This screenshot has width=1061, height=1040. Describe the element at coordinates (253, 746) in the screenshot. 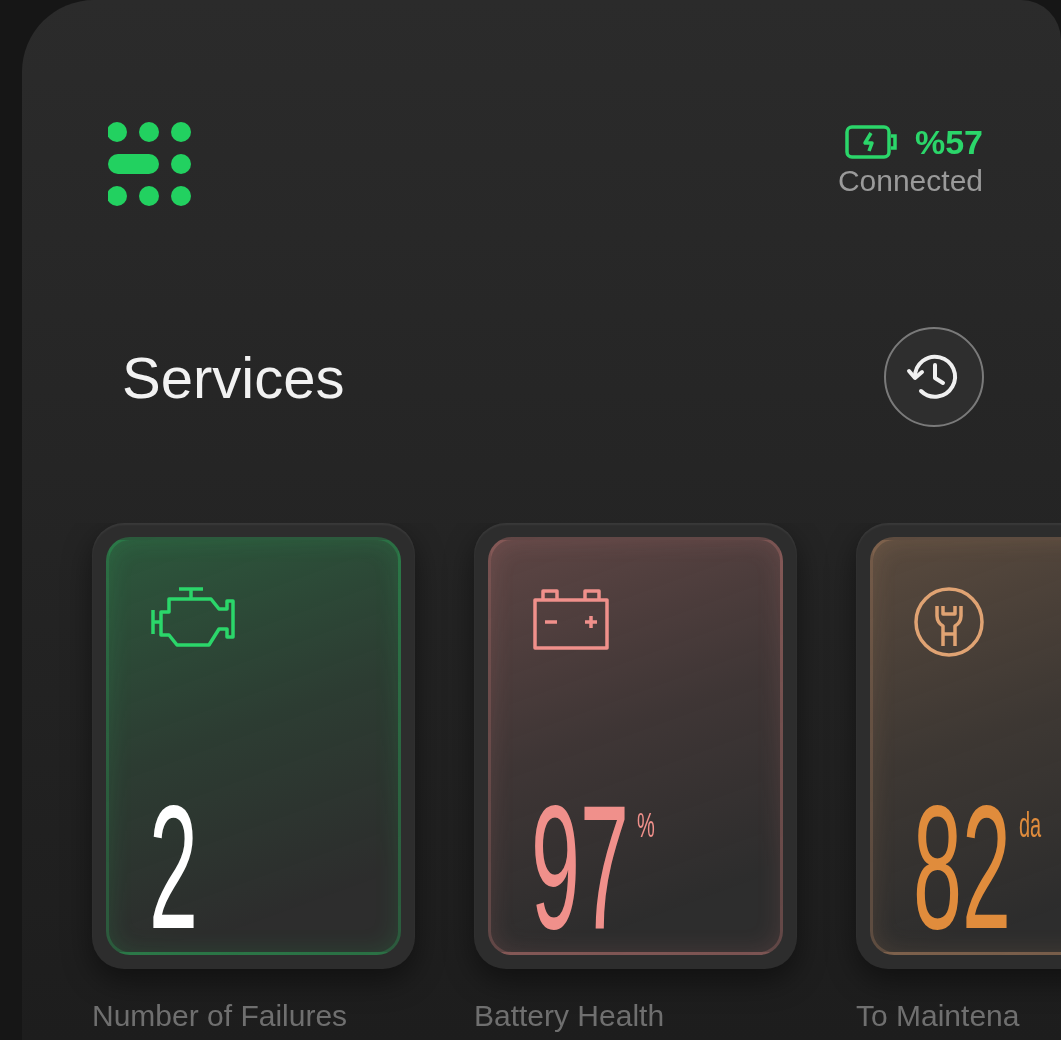

I see `service-card: 2` at that location.